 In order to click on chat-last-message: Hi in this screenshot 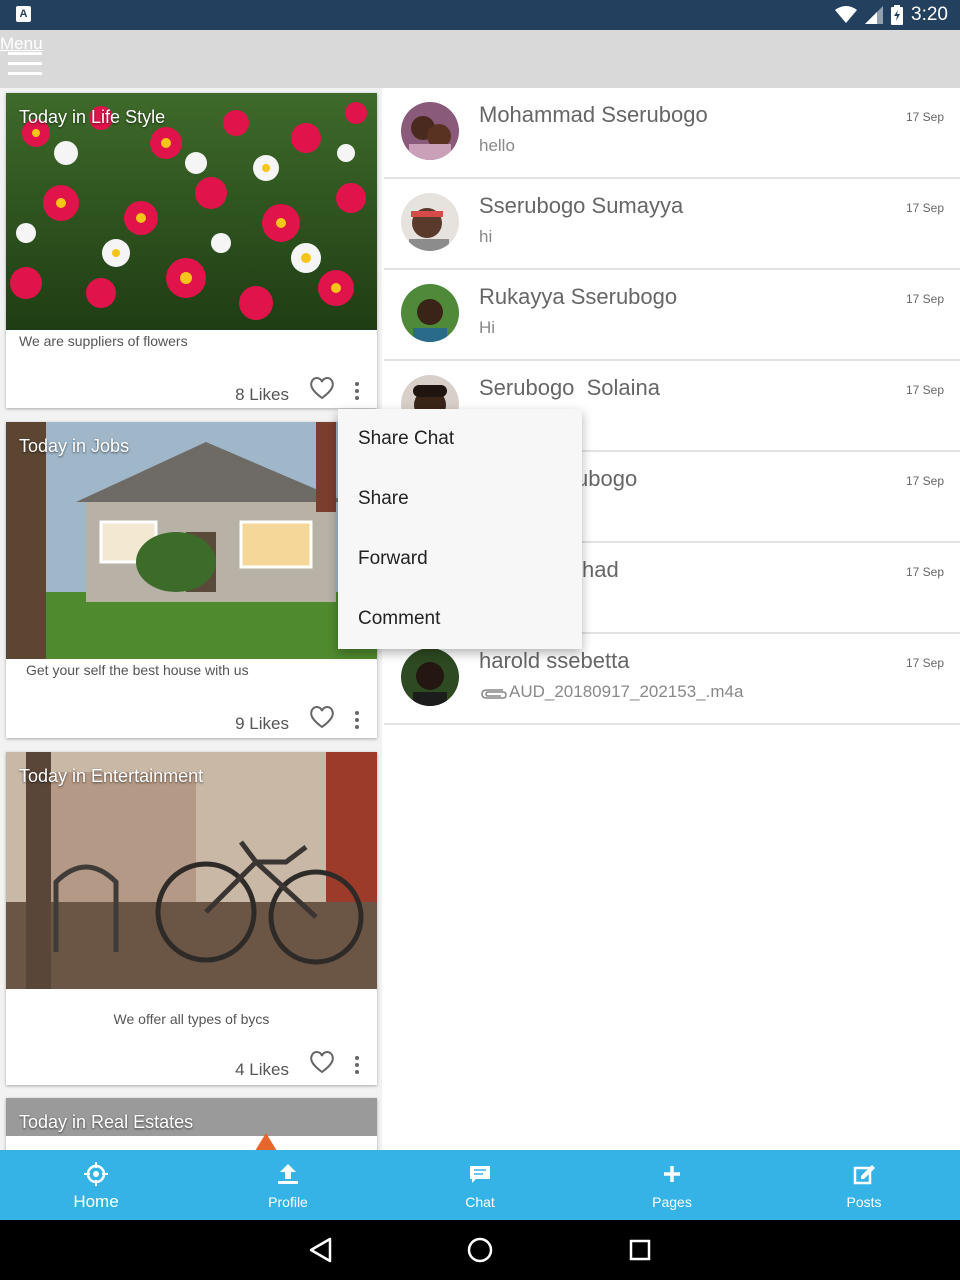, I will do `click(487, 327)`.